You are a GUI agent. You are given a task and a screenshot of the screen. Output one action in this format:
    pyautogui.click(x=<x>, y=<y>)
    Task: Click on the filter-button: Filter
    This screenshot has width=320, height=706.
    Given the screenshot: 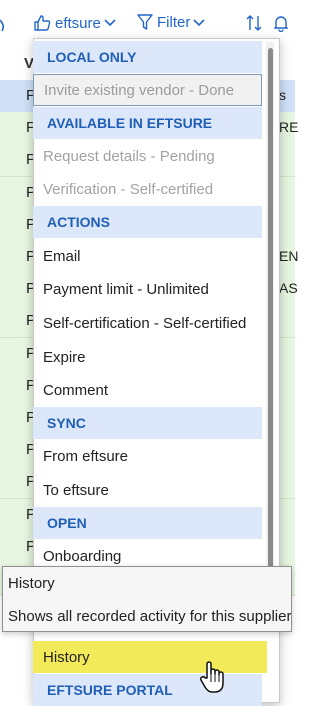 What is the action you would take?
    pyautogui.click(x=171, y=22)
    